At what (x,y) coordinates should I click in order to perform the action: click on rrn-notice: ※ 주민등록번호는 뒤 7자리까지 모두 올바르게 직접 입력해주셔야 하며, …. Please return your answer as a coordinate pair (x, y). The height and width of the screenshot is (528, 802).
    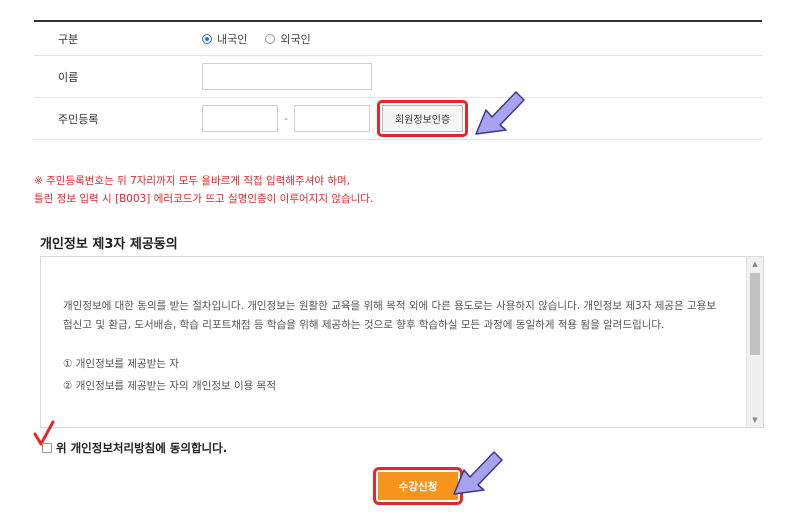
    Looking at the image, I should click on (203, 190).